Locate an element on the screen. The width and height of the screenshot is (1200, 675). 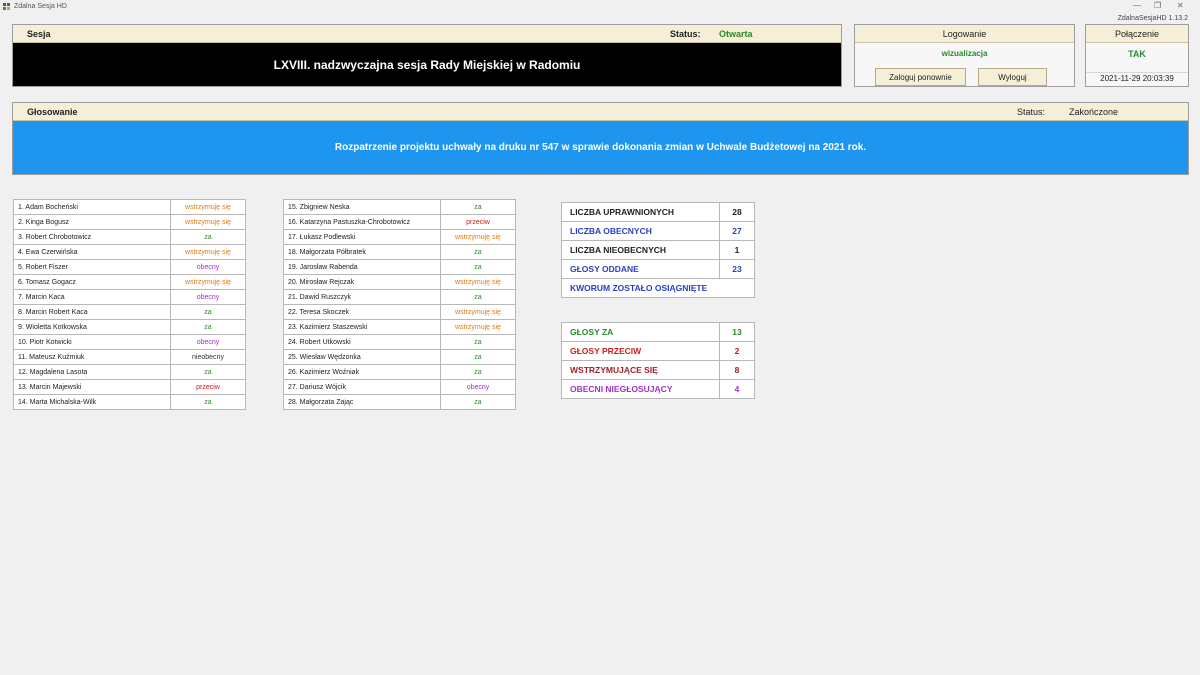
table-row: 17. Łukasz Podlewski wstrzymuję się is located at coordinates (399, 237).